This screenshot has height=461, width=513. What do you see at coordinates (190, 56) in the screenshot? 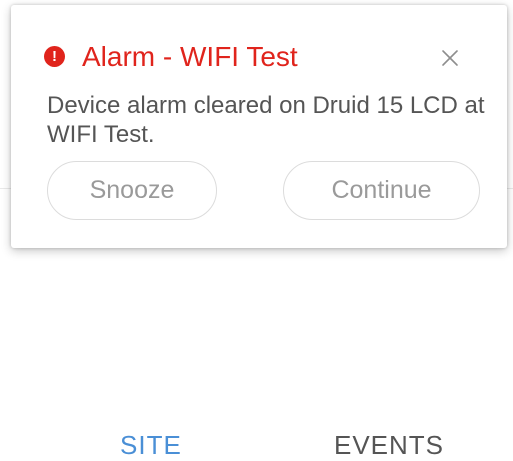
I see `dialog-title: Alarm - WIFI Test` at bounding box center [190, 56].